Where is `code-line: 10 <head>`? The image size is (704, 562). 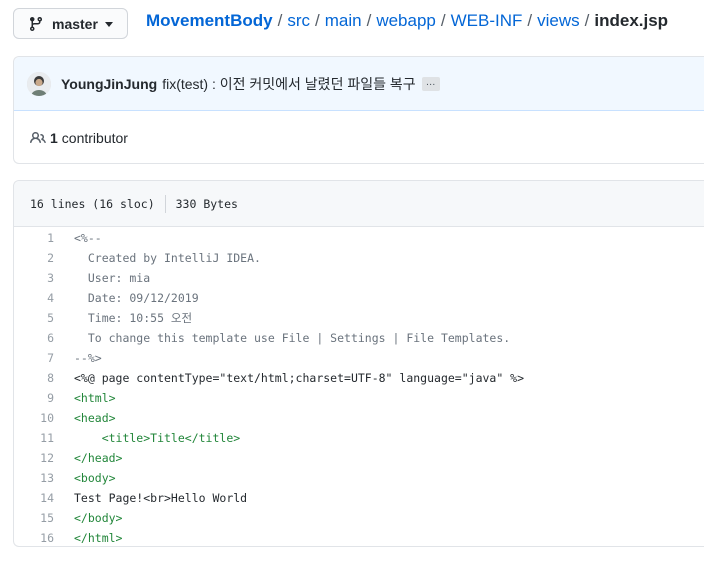 code-line: 10 <head> is located at coordinates (359, 418).